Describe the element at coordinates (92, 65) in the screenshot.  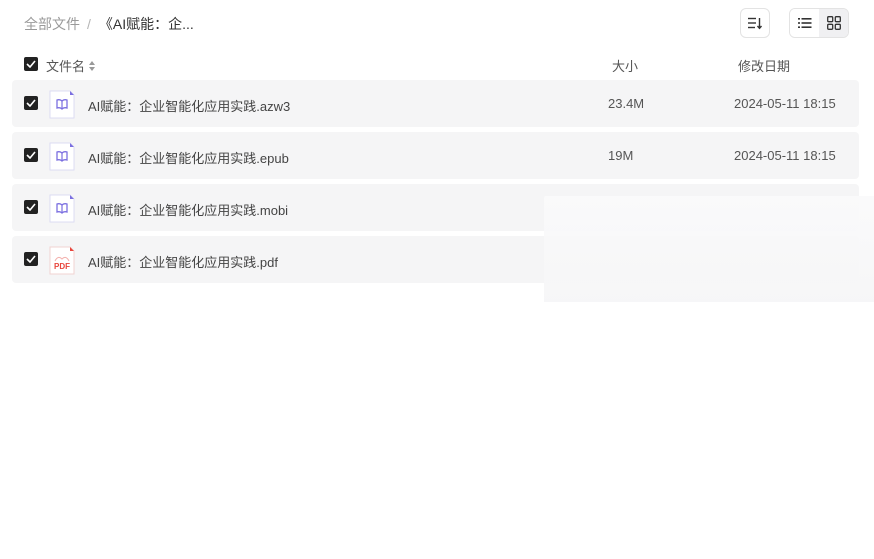
I see `sort-arrows-icon` at that location.